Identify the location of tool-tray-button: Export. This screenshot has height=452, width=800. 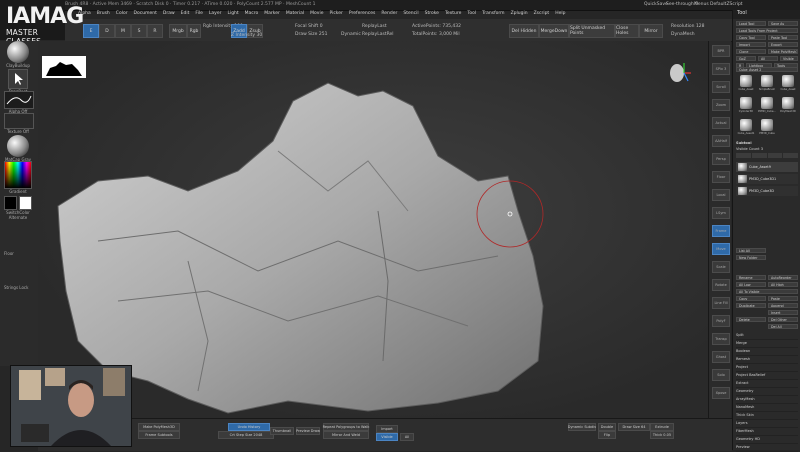
(783, 44).